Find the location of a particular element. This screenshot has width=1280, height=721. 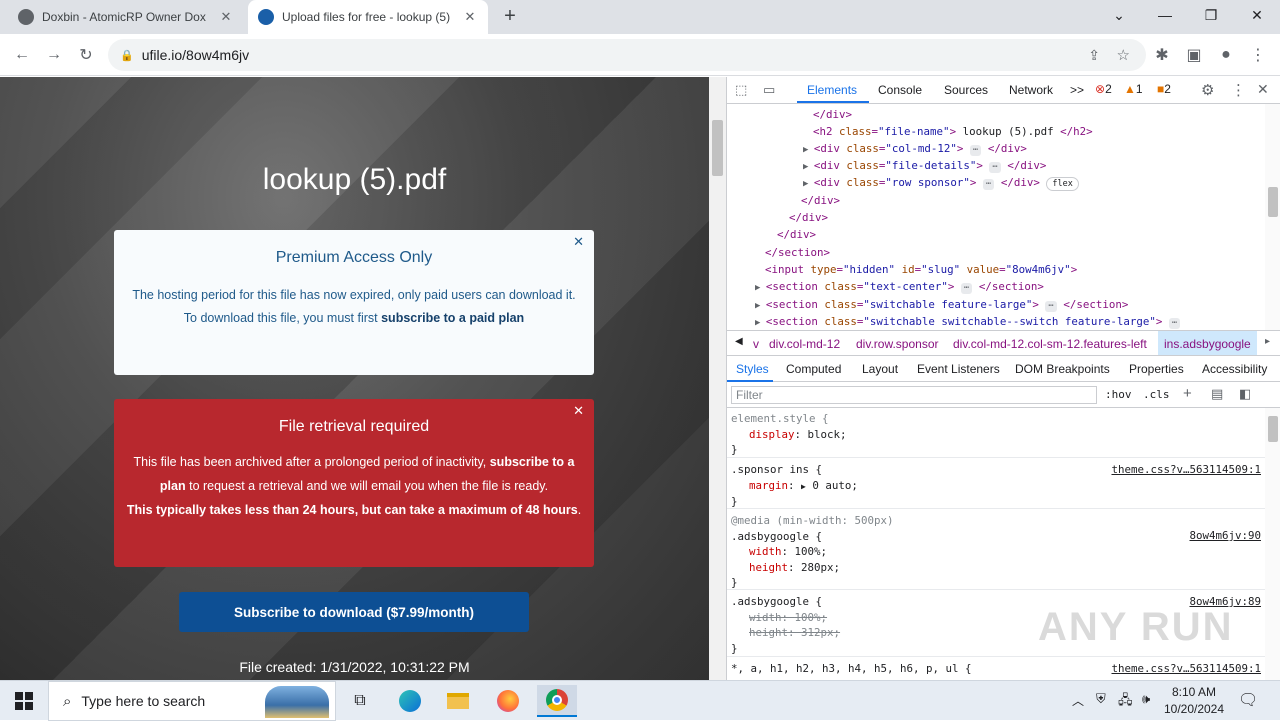

back-icon: ← is located at coordinates (22, 55).